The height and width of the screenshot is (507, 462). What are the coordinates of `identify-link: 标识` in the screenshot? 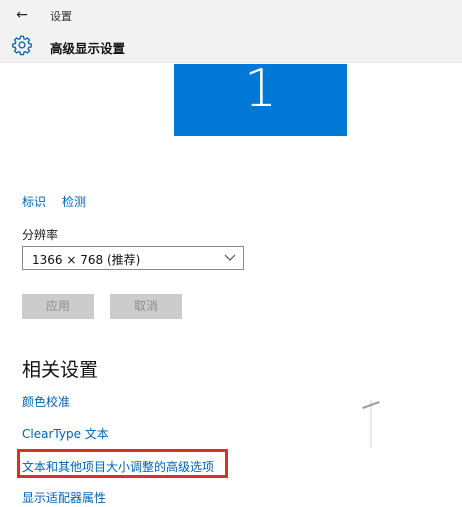 It's located at (34, 201).